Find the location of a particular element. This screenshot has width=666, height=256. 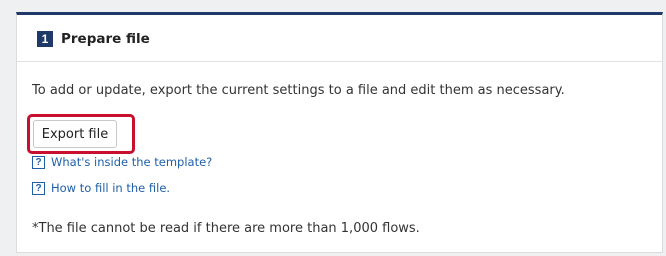

section-title: Prepare file is located at coordinates (105, 39).